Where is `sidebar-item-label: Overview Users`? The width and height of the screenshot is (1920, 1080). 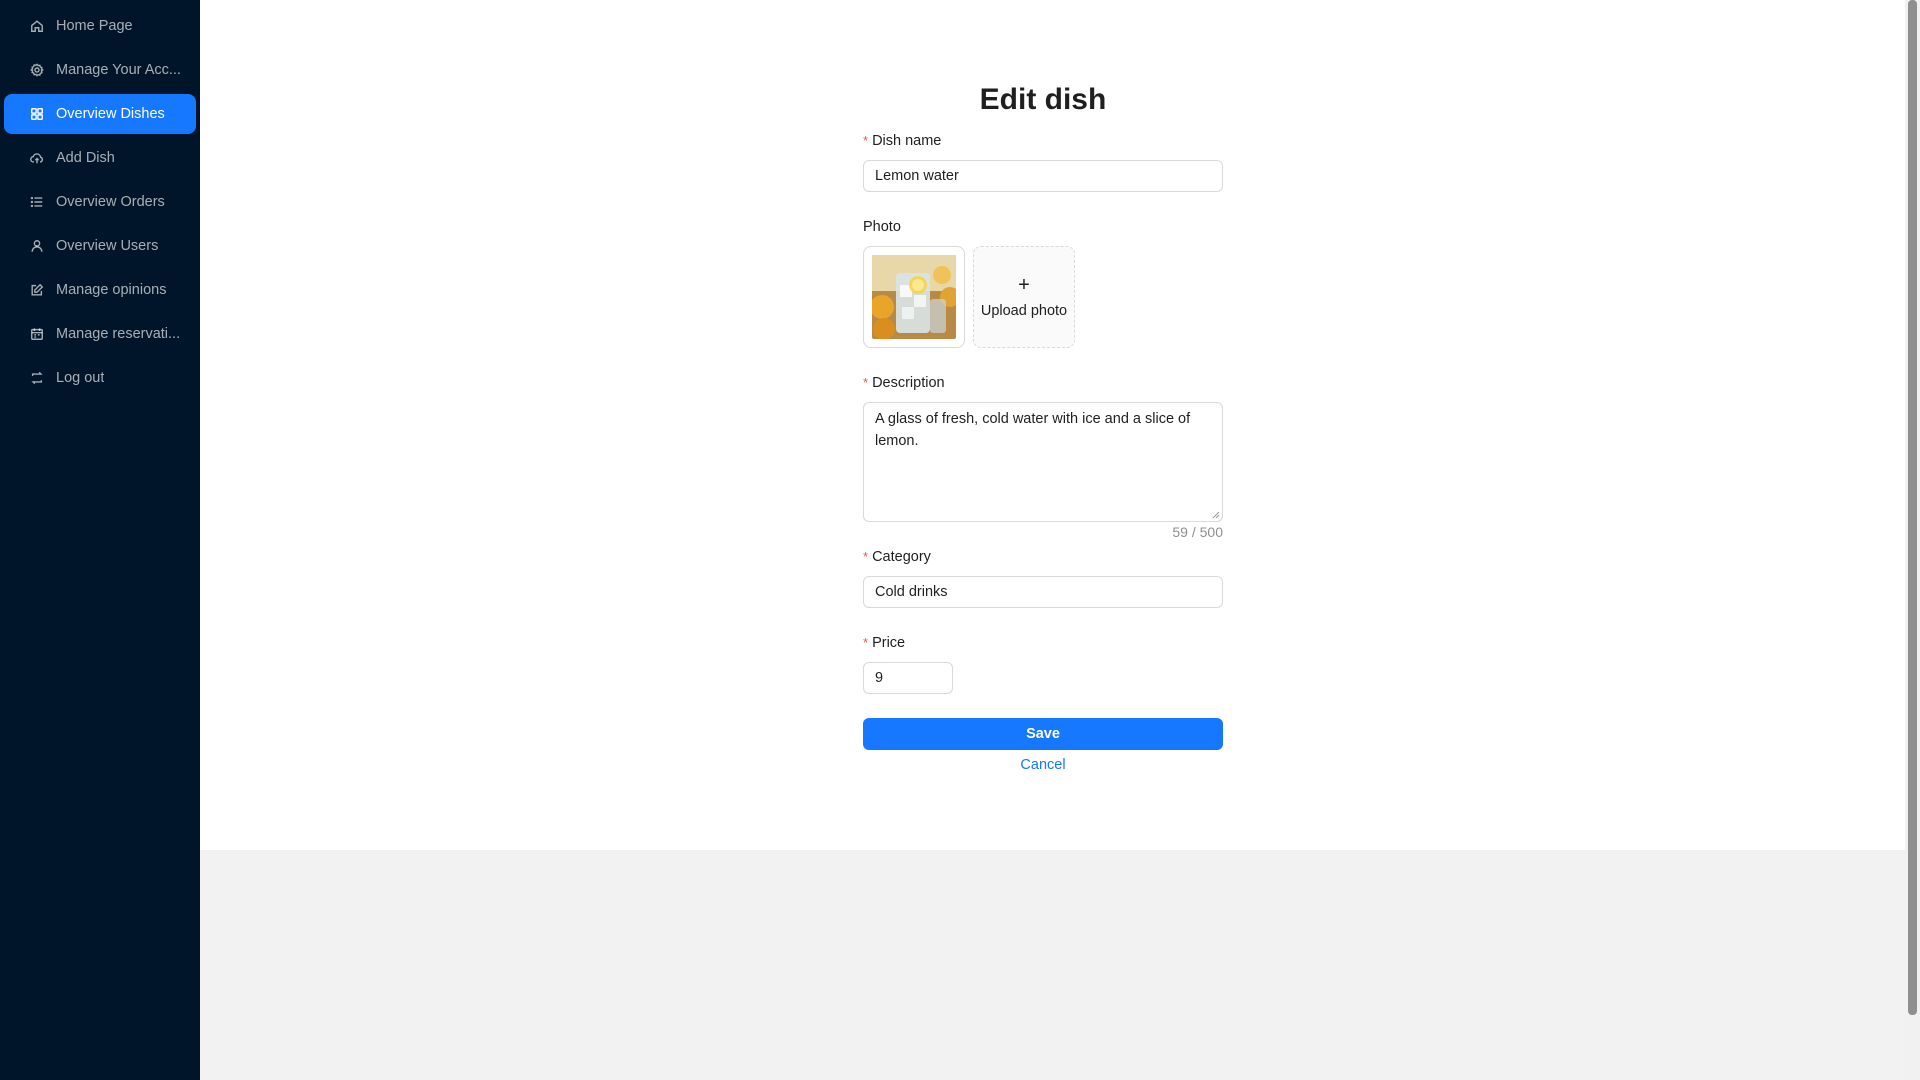
sidebar-item-label: Overview Users is located at coordinates (107, 246).